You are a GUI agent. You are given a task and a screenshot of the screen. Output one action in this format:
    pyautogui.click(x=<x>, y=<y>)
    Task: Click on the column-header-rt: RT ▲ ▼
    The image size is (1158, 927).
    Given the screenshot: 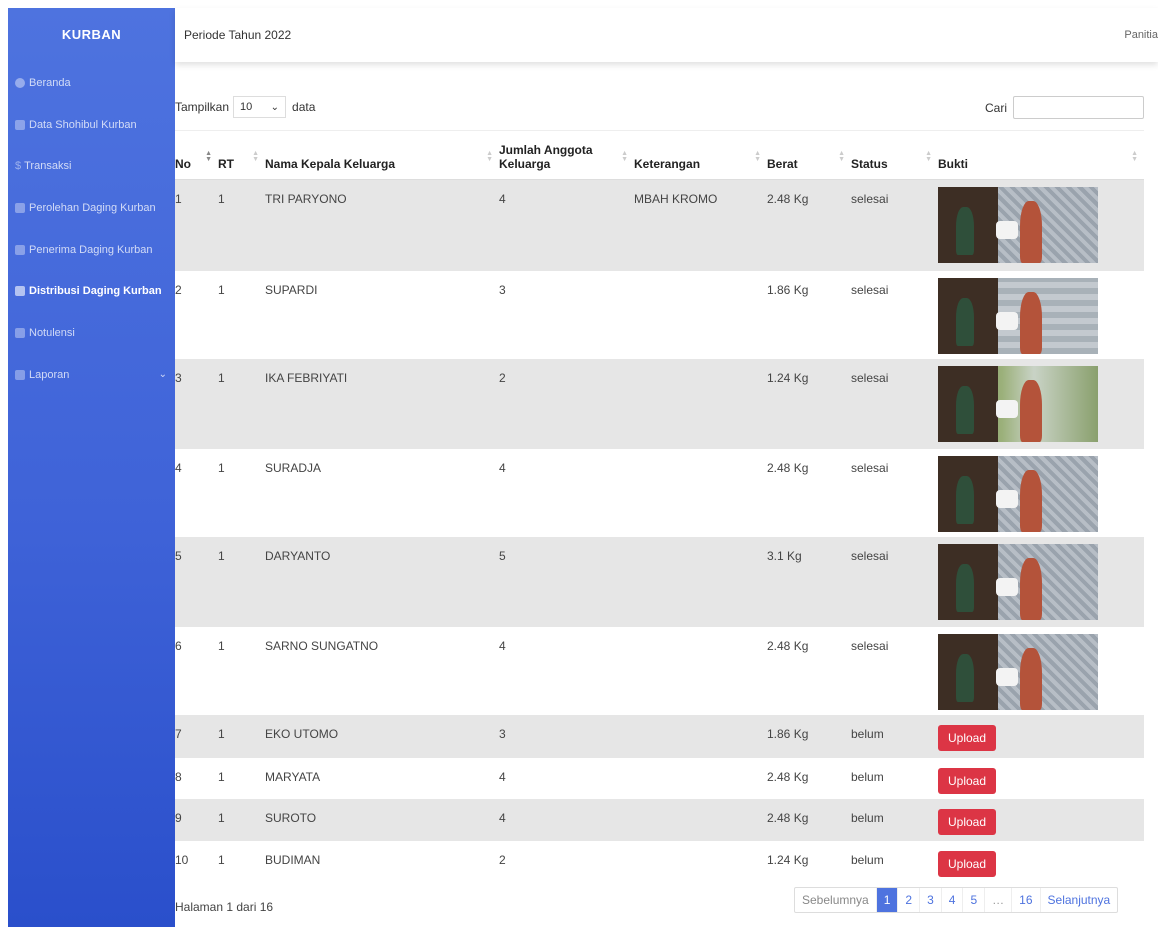 What is the action you would take?
    pyautogui.click(x=241, y=155)
    